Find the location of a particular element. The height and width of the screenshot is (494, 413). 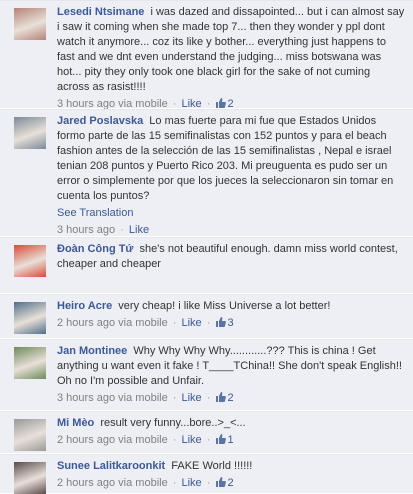

like-count: 3 is located at coordinates (224, 323).